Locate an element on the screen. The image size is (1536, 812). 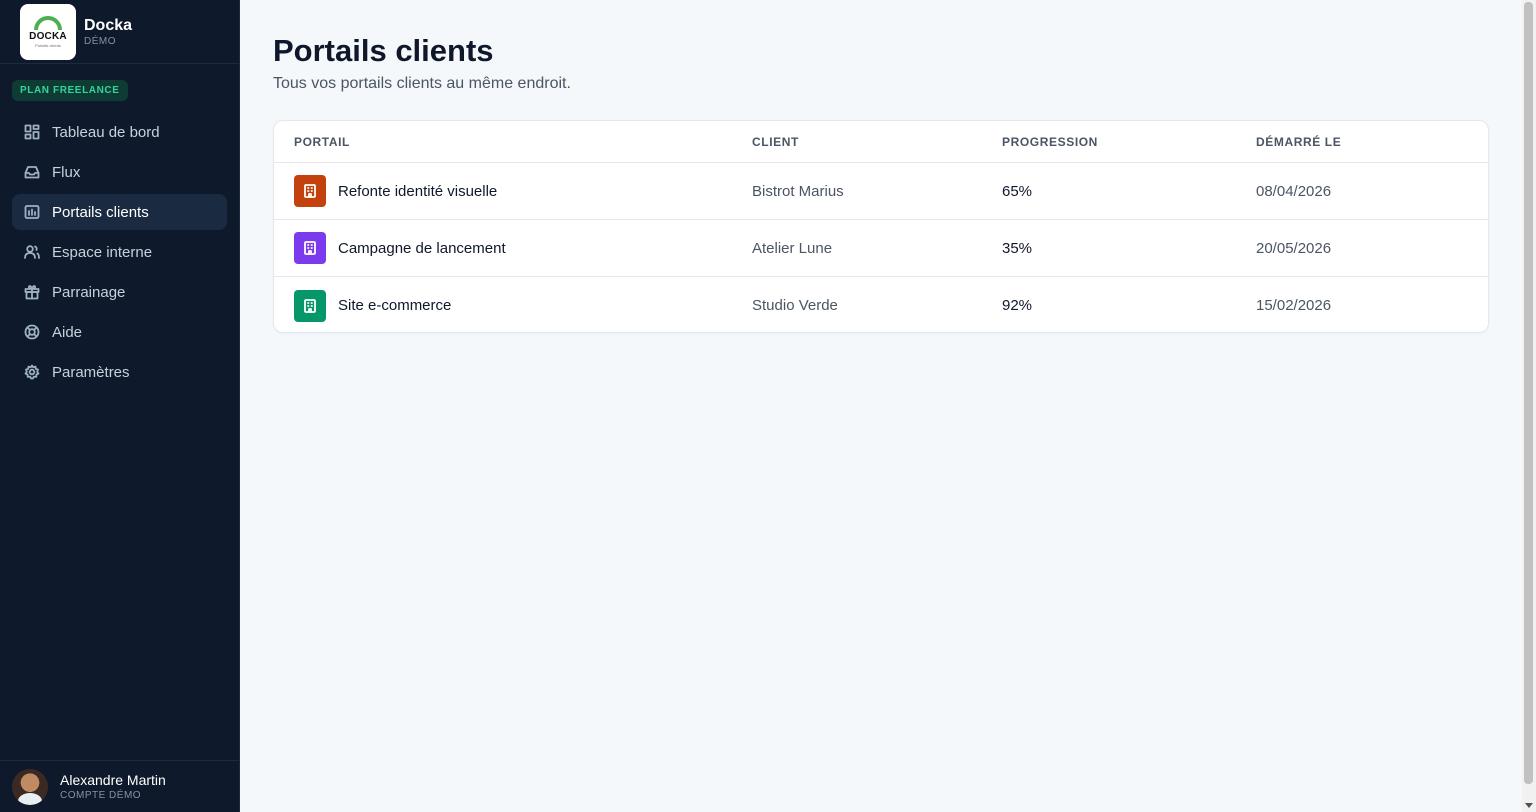
header-portal: PORTAIL is located at coordinates (322, 141).